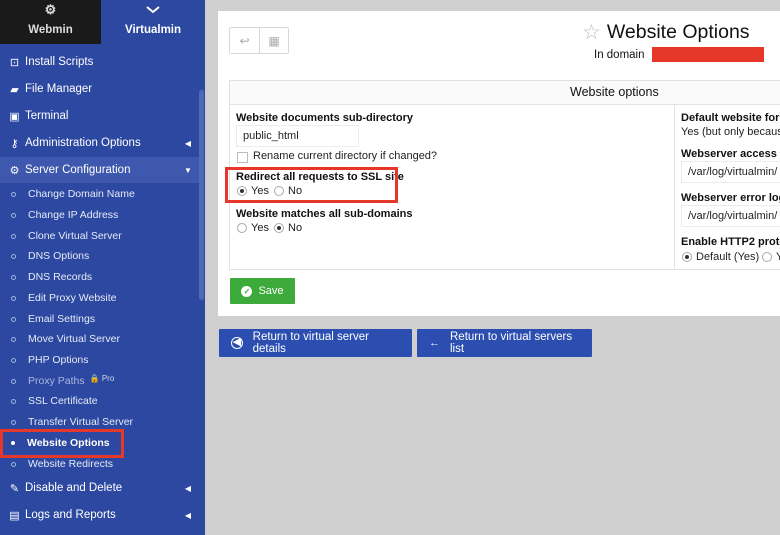 The width and height of the screenshot is (780, 535). Describe the element at coordinates (75, 236) in the screenshot. I see `subitem-label: Clone Virtual Server` at that location.